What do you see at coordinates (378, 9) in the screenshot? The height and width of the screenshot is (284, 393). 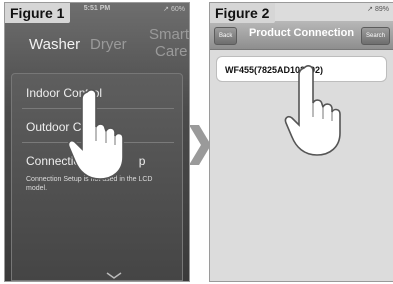 I see `battery-indicator: ↗ 89%` at bounding box center [378, 9].